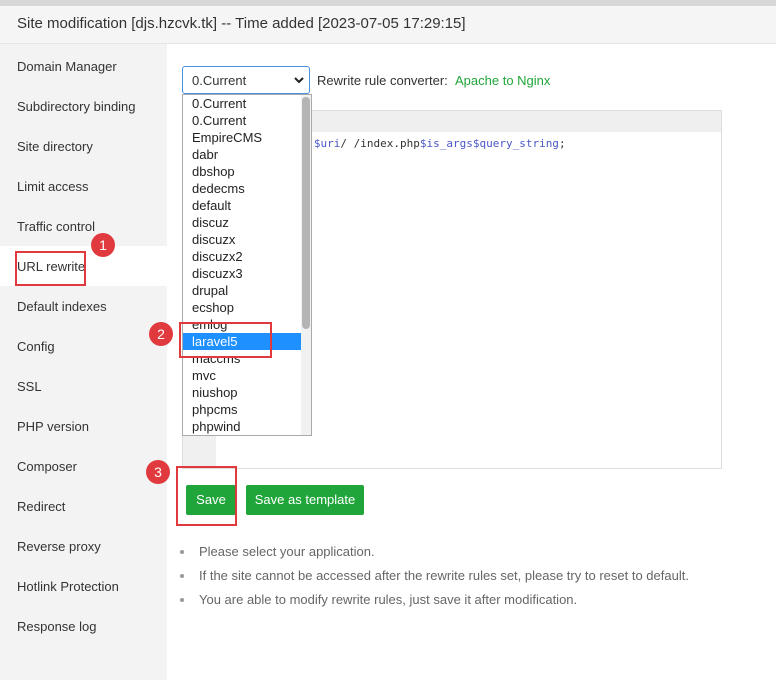 The height and width of the screenshot is (680, 776). What do you see at coordinates (83, 506) in the screenshot?
I see `sidebar-item-redirect: Redirect` at bounding box center [83, 506].